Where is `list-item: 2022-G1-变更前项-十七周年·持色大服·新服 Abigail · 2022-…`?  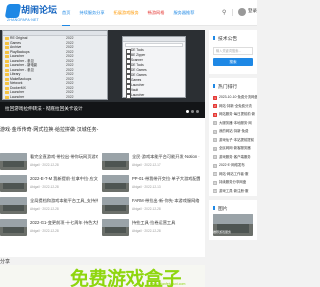 list-item: 2022-G1-变更前项-十七周年·持色大服·新服 Abigail · 2022-… is located at coordinates (50, 228).